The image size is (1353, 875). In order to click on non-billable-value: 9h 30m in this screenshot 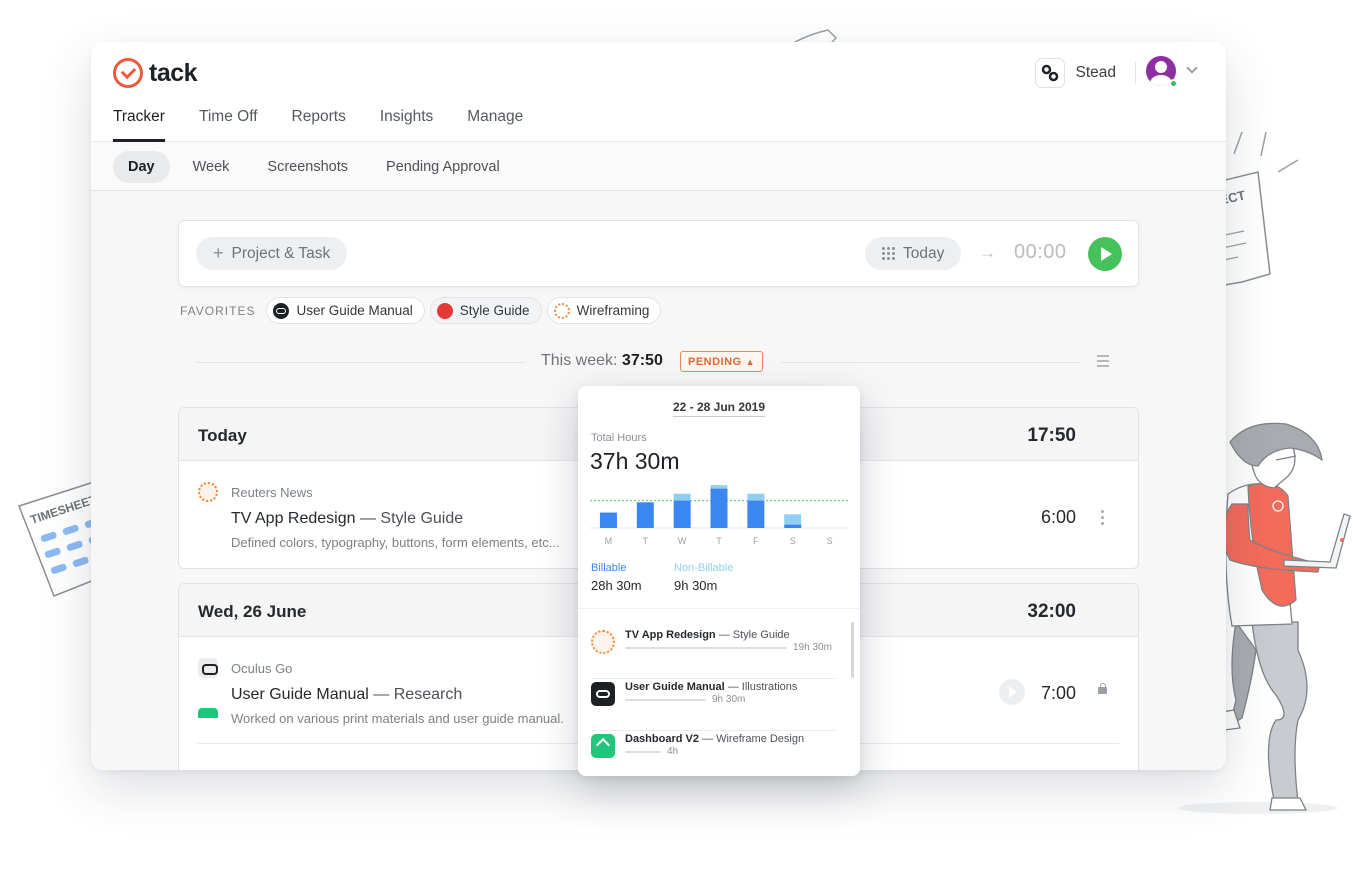, I will do `click(696, 585)`.